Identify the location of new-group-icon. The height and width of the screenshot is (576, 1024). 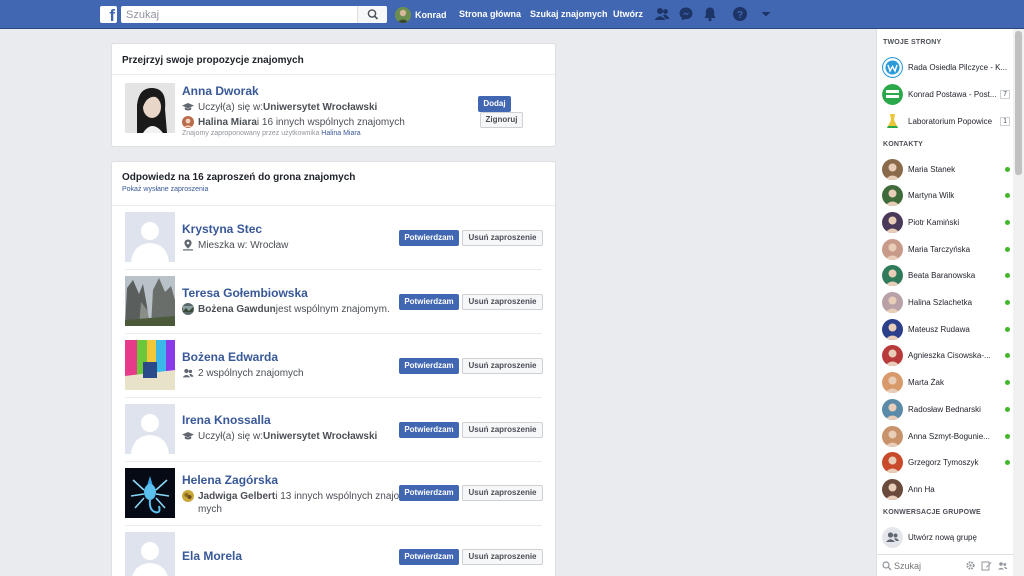
(1002, 565).